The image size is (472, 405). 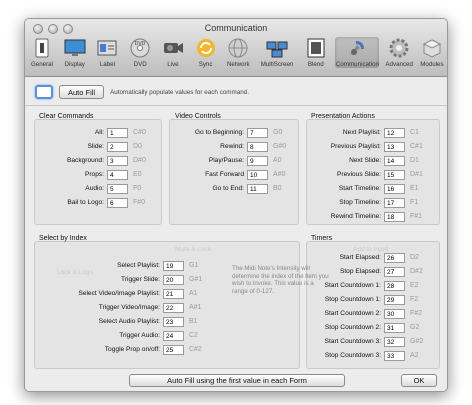 What do you see at coordinates (417, 341) in the screenshot?
I see `midi-note: G#2` at bounding box center [417, 341].